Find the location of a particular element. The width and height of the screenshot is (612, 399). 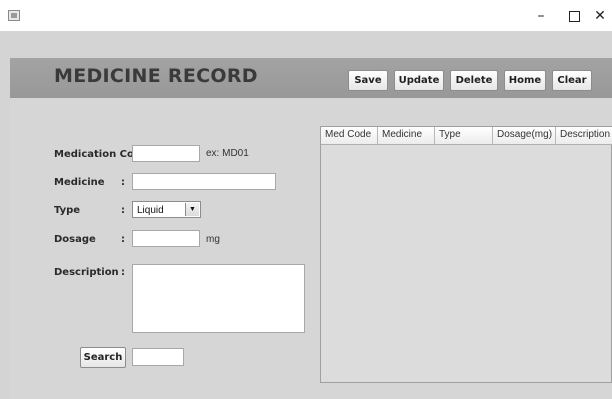

close-button: ✕ is located at coordinates (600, 16).